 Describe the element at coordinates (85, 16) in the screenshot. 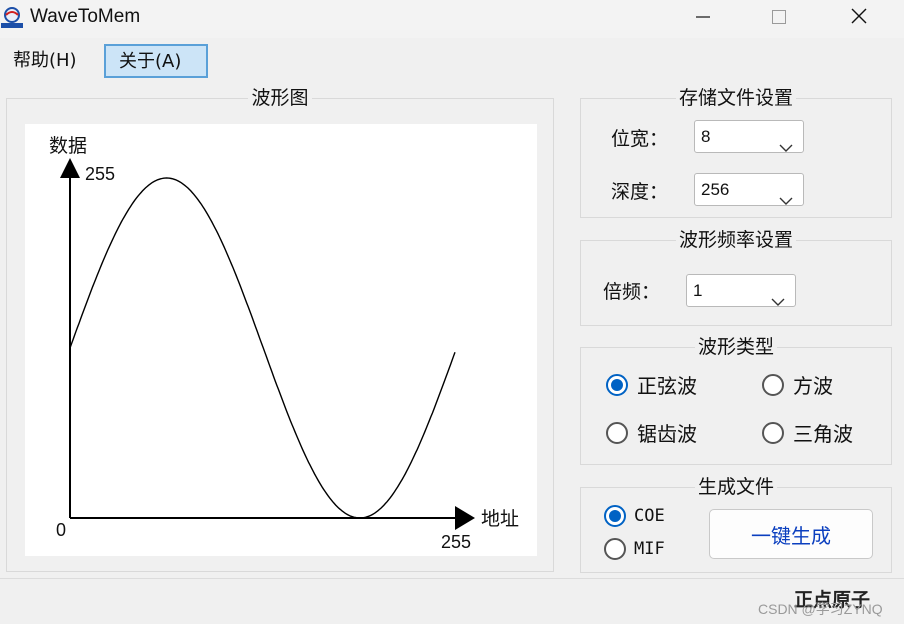

I see `window-title: WaveToMem` at that location.